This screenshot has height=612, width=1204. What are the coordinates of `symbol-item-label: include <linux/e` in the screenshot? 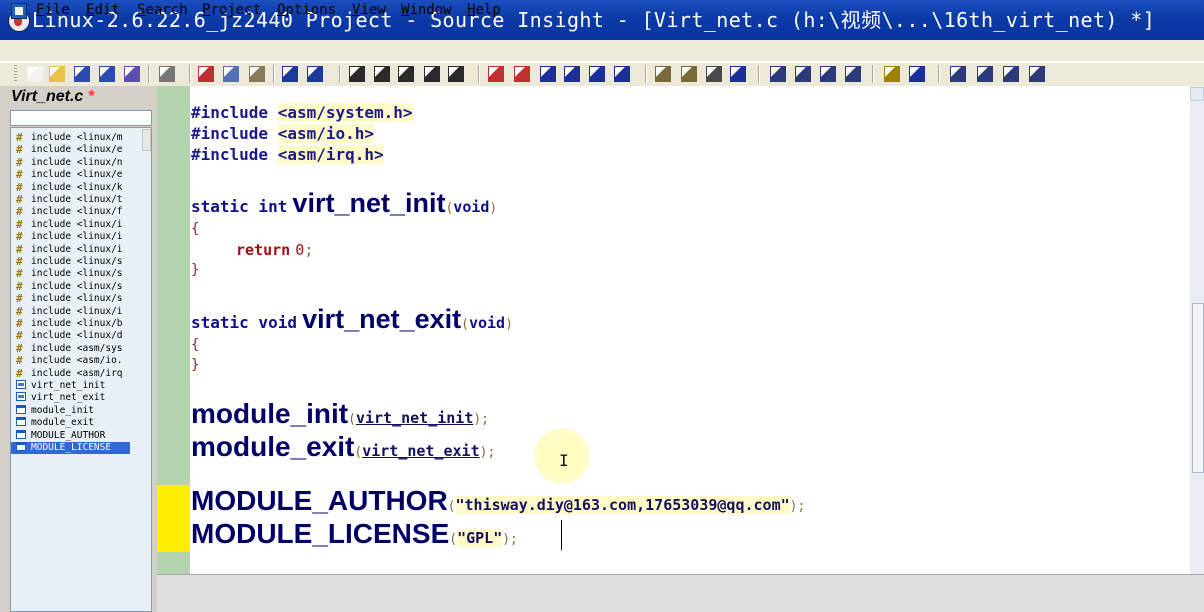 It's located at (77, 175).